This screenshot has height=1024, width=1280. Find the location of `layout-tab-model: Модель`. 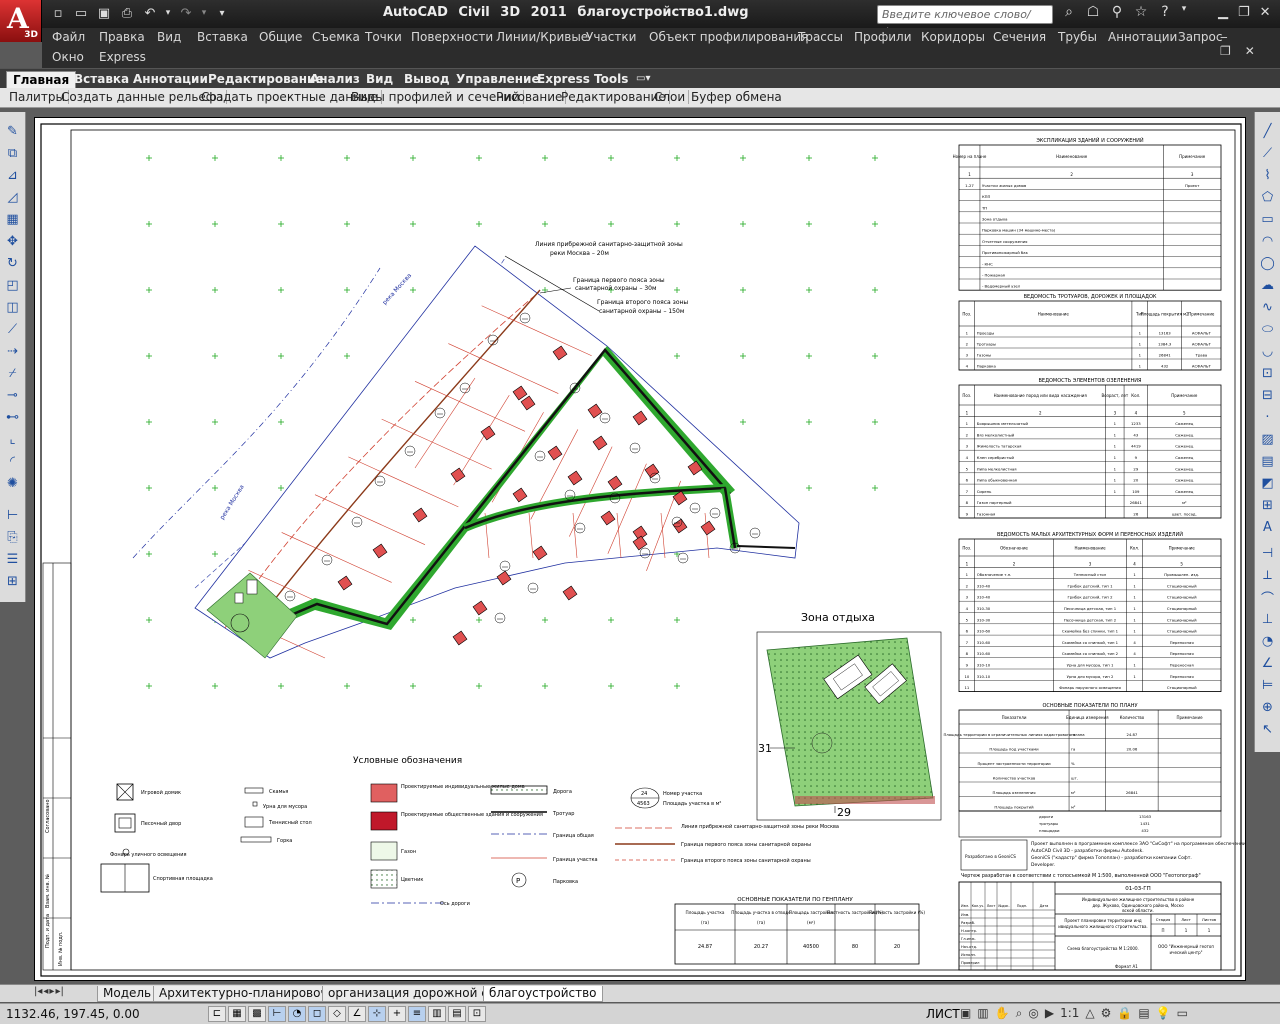

layout-tab-model: Модель is located at coordinates (127, 994).